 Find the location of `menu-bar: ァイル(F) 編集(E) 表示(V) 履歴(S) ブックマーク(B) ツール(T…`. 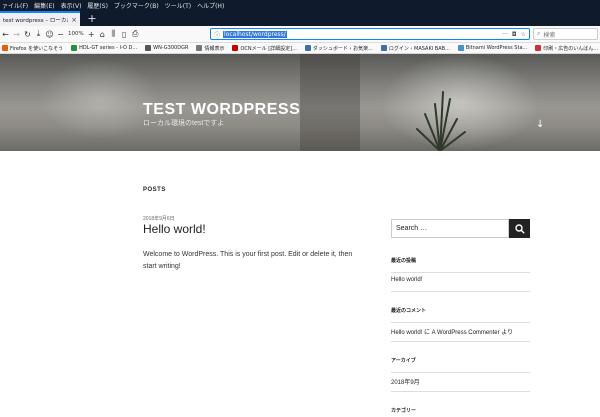

menu-bar: ァイル(F) 編集(E) 表示(V) 履歴(S) ブックマーク(B) ツール(T… is located at coordinates (300, 5).